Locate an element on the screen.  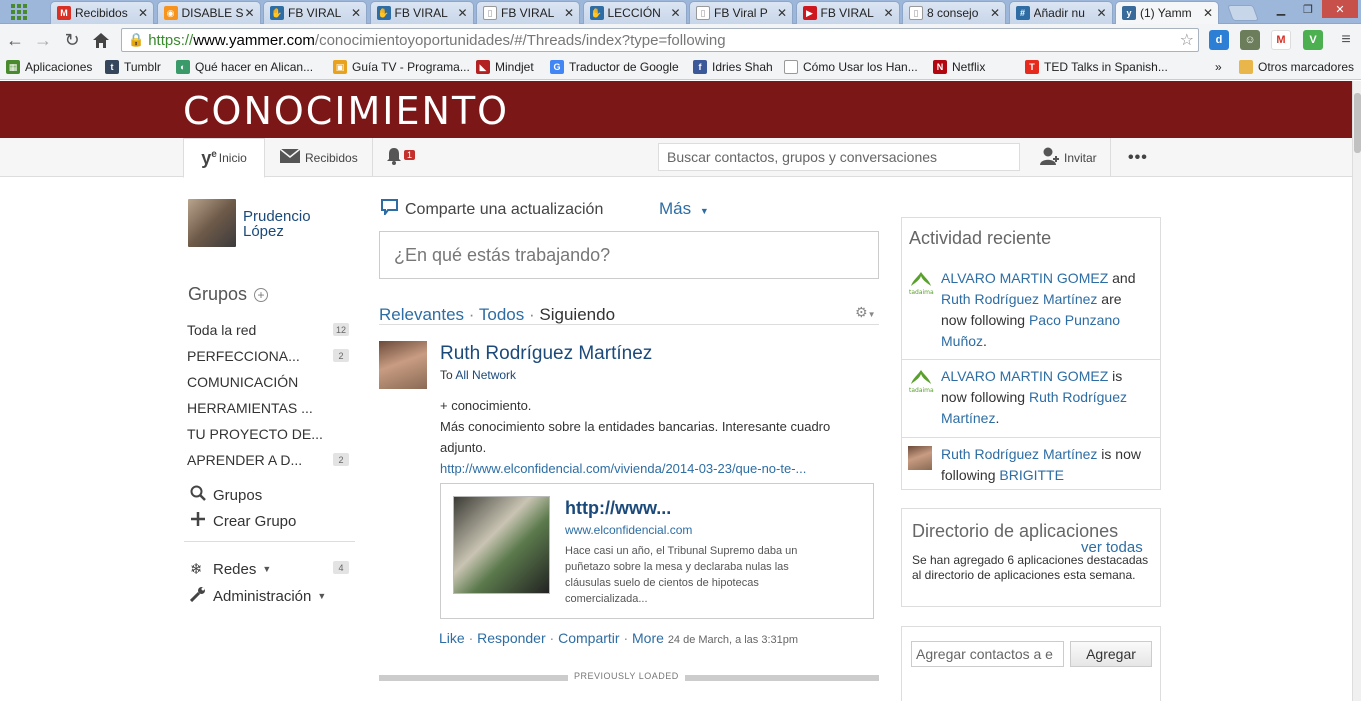
networks-menu: ❄ Redes ▼ is located at coordinates (230, 569).